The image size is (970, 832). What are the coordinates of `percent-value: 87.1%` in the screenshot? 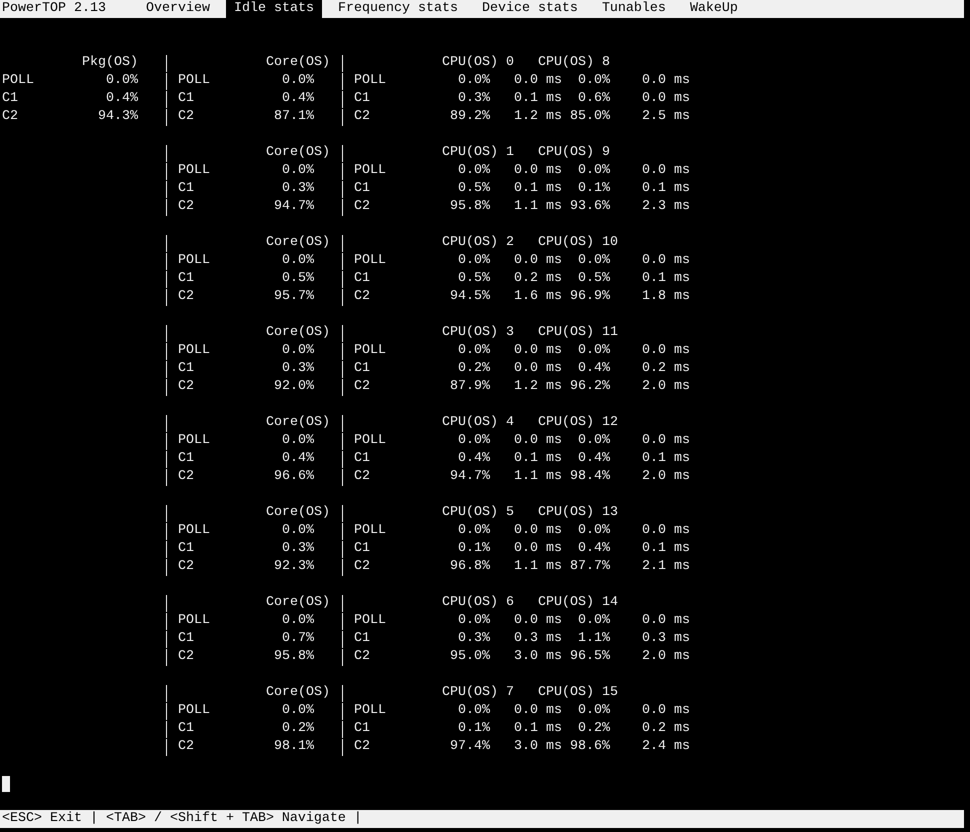 It's located at (293, 117).